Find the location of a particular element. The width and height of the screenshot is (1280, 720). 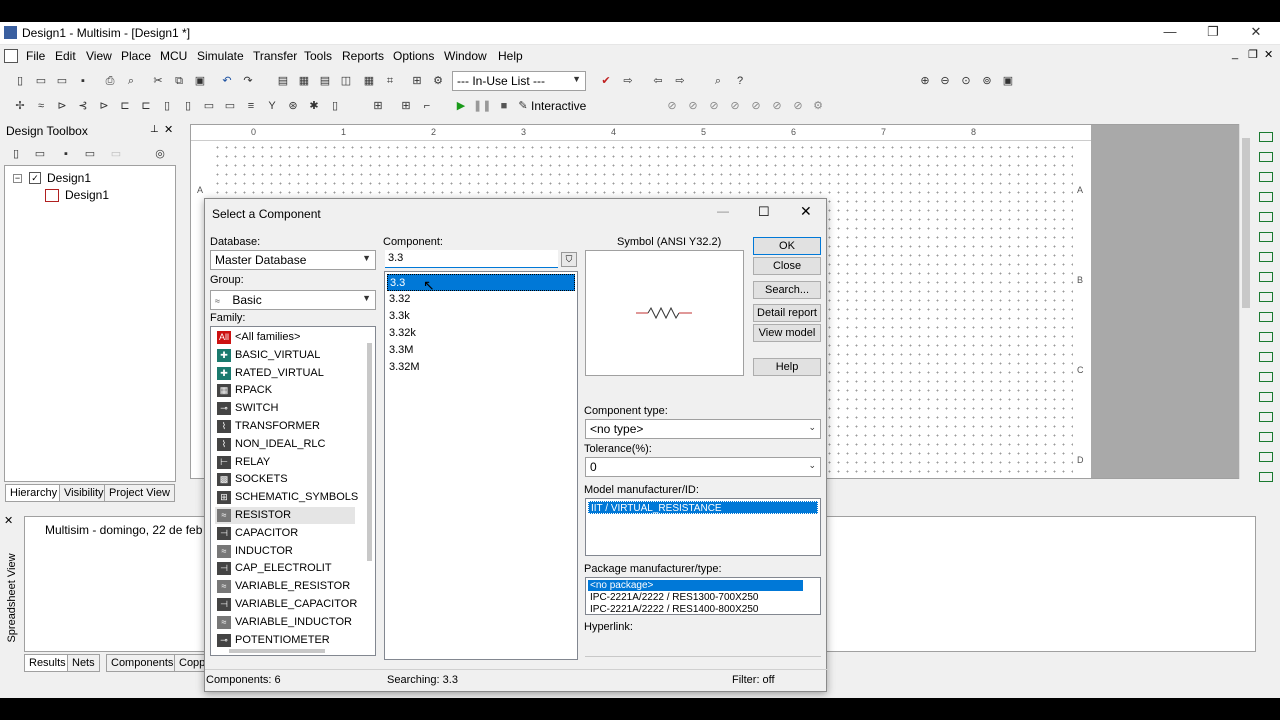

frequency-counter-icon is located at coordinates (1266, 257).